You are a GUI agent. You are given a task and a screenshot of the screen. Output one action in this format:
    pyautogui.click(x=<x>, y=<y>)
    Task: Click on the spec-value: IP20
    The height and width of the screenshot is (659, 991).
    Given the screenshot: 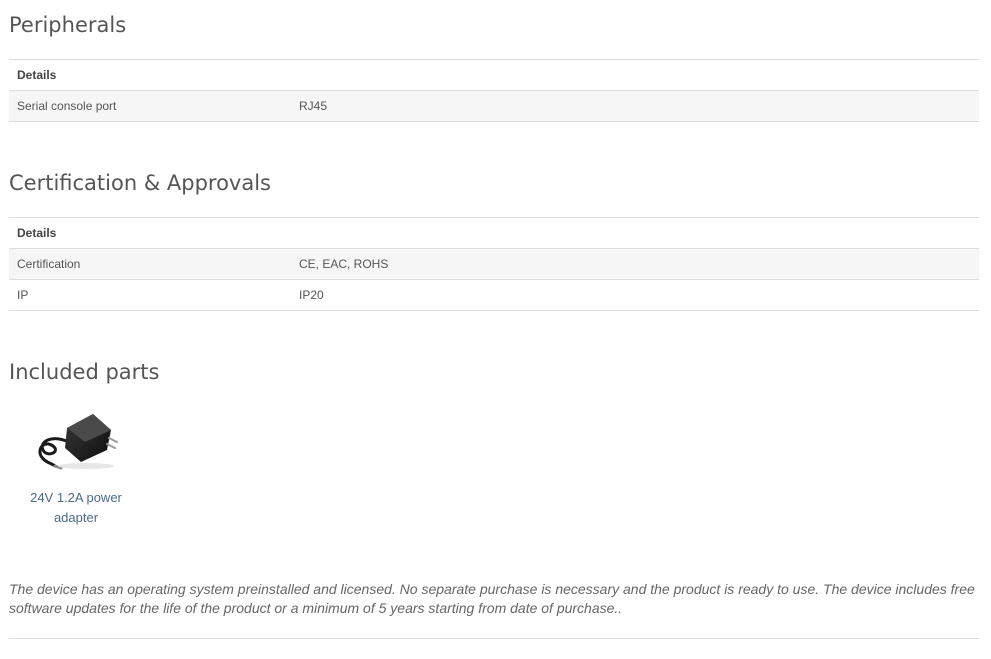 What is the action you would take?
    pyautogui.click(x=635, y=295)
    